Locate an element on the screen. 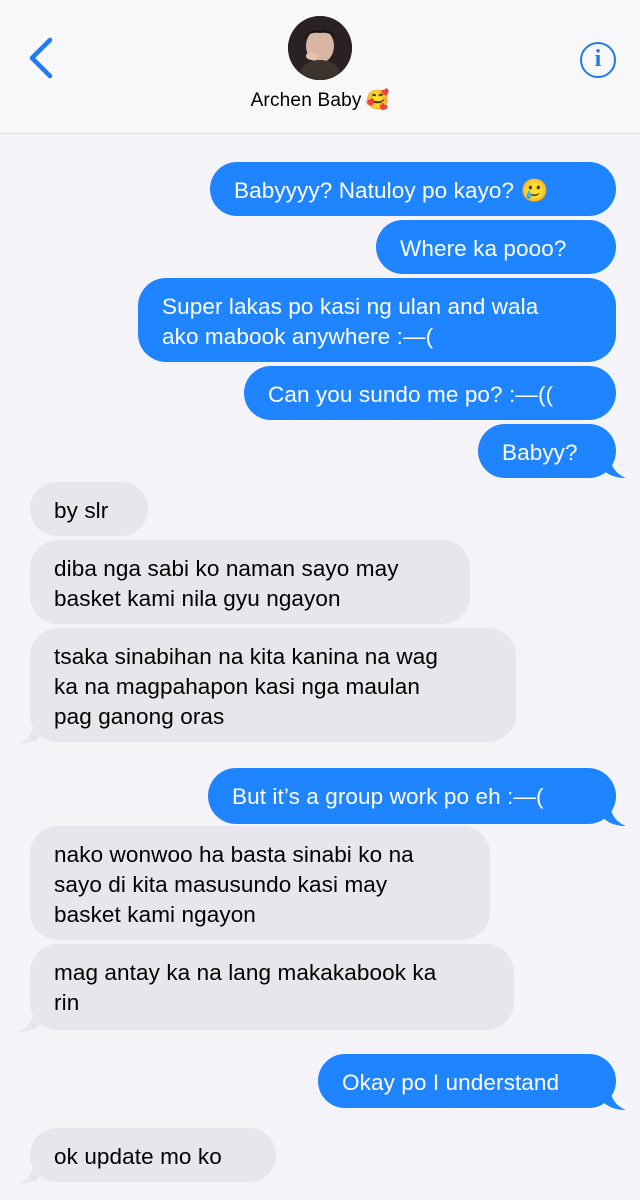 The width and height of the screenshot is (640, 1200). message-bubble-received: by slr is located at coordinates (89, 509).